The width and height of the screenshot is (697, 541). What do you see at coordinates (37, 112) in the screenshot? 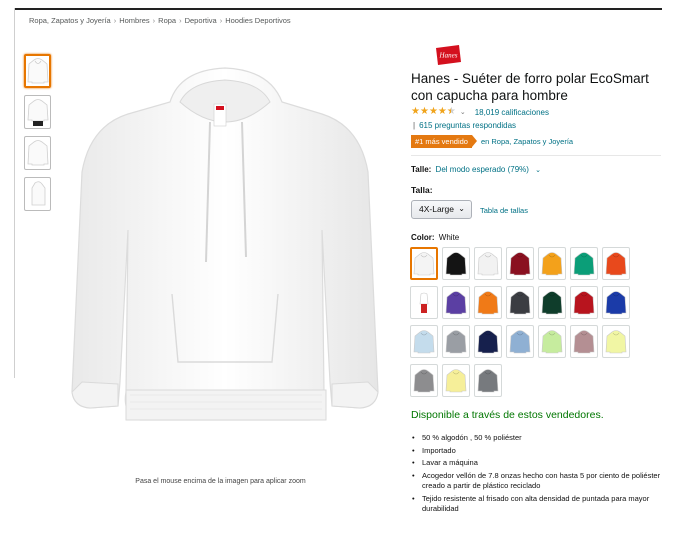
I see `thumbnail-model` at bounding box center [37, 112].